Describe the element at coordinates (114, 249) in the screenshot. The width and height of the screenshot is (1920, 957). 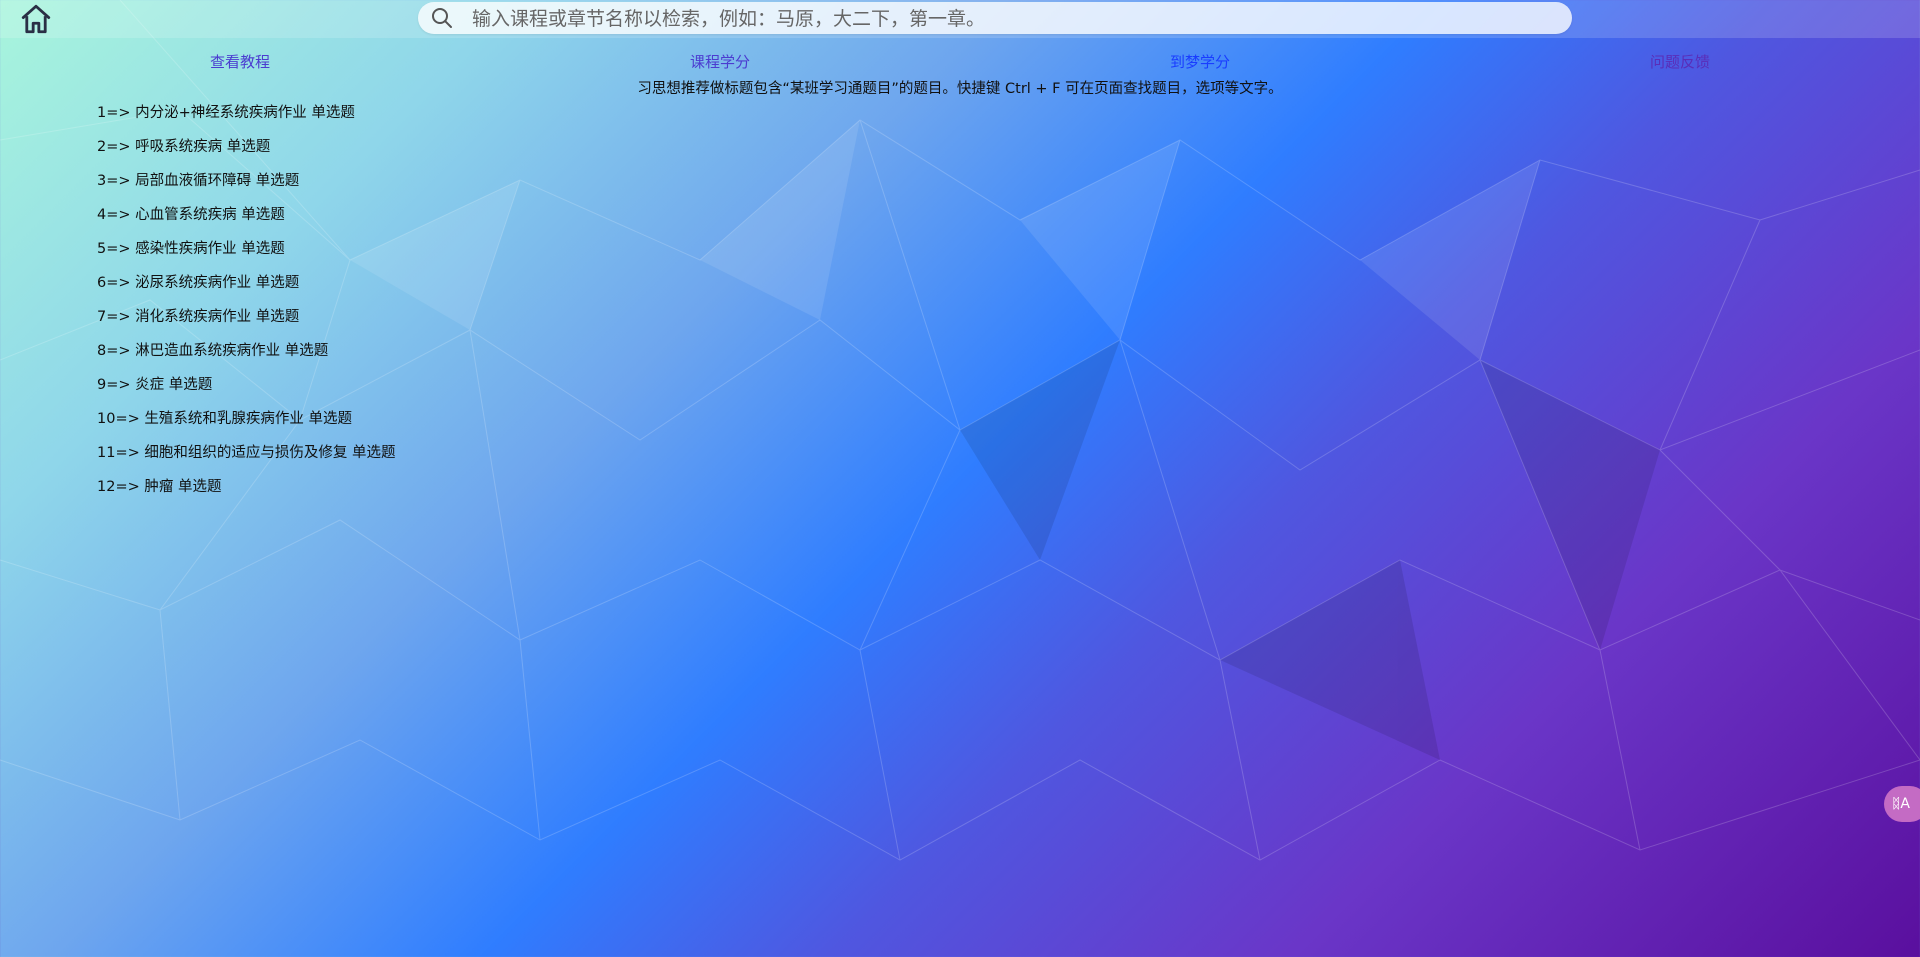
I see `item-index: 5=>` at that location.